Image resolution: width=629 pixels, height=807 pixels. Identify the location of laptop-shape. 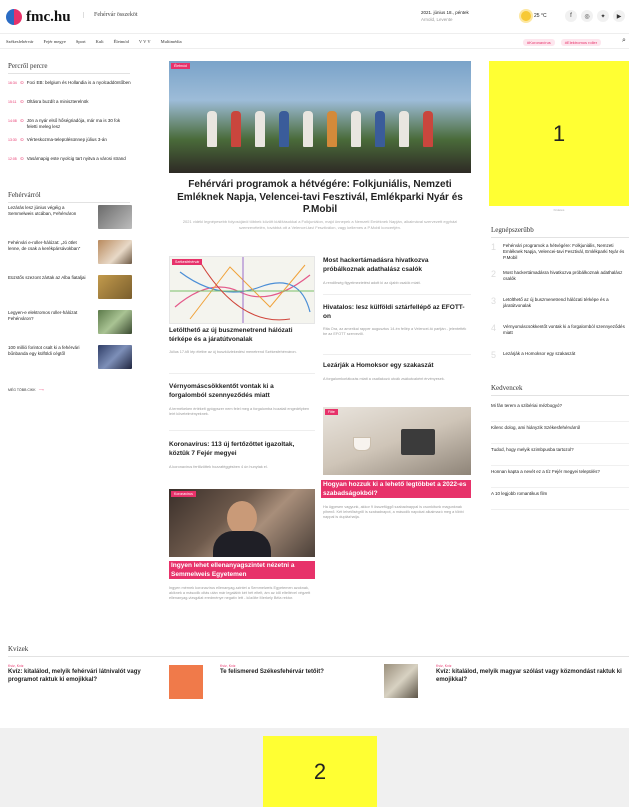
(418, 442).